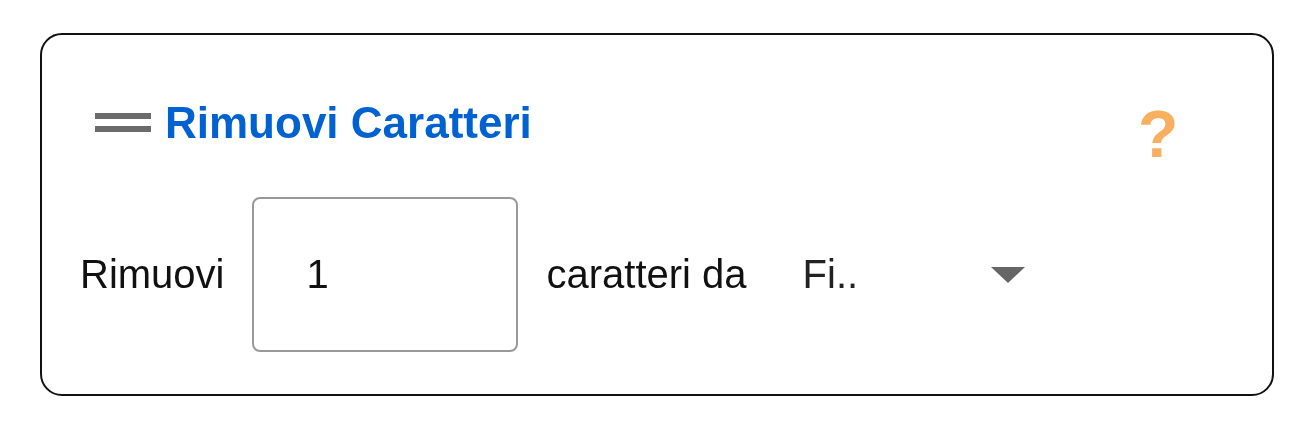 This screenshot has height=425, width=1301. What do you see at coordinates (913, 274) in the screenshot?
I see `position-dropdown: Fi..` at bounding box center [913, 274].